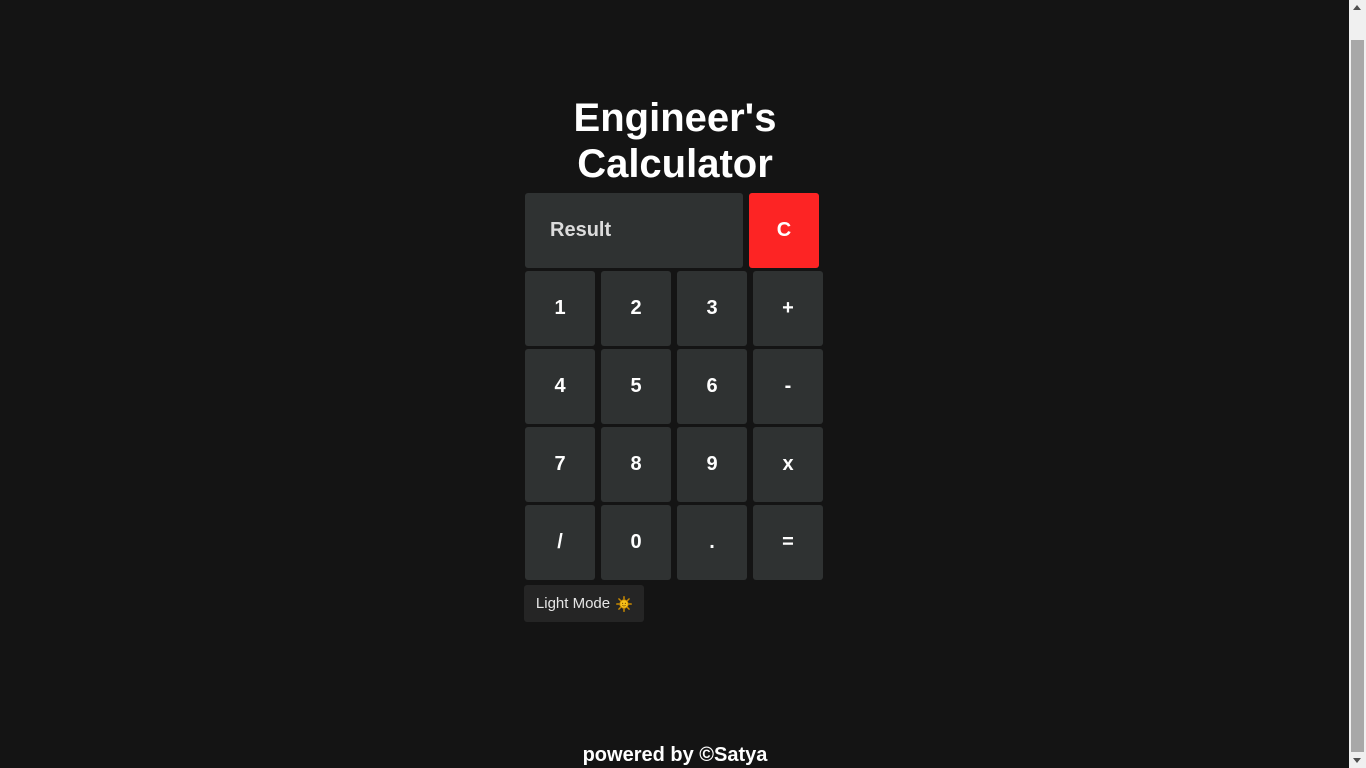 This screenshot has width=1366, height=768. I want to click on key-8: 8, so click(636, 464).